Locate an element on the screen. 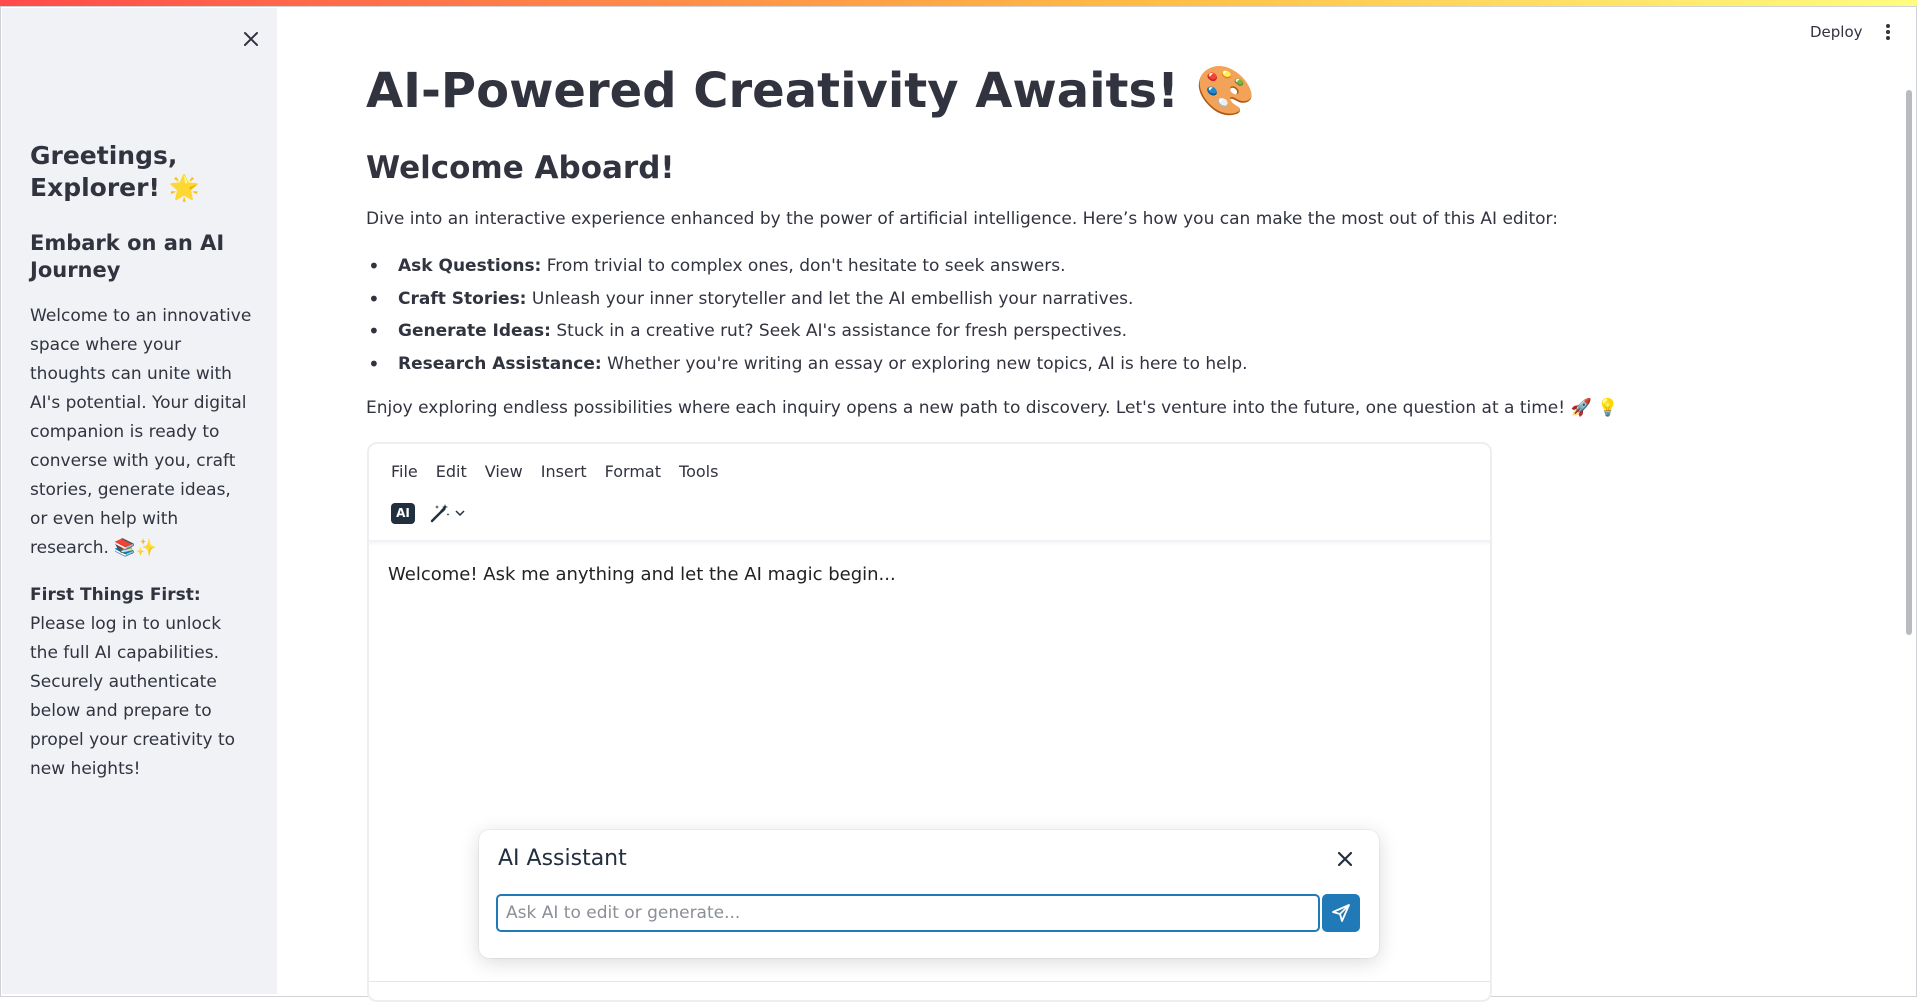 The width and height of the screenshot is (1917, 1002). toolbar-divider is located at coordinates (929, 543).